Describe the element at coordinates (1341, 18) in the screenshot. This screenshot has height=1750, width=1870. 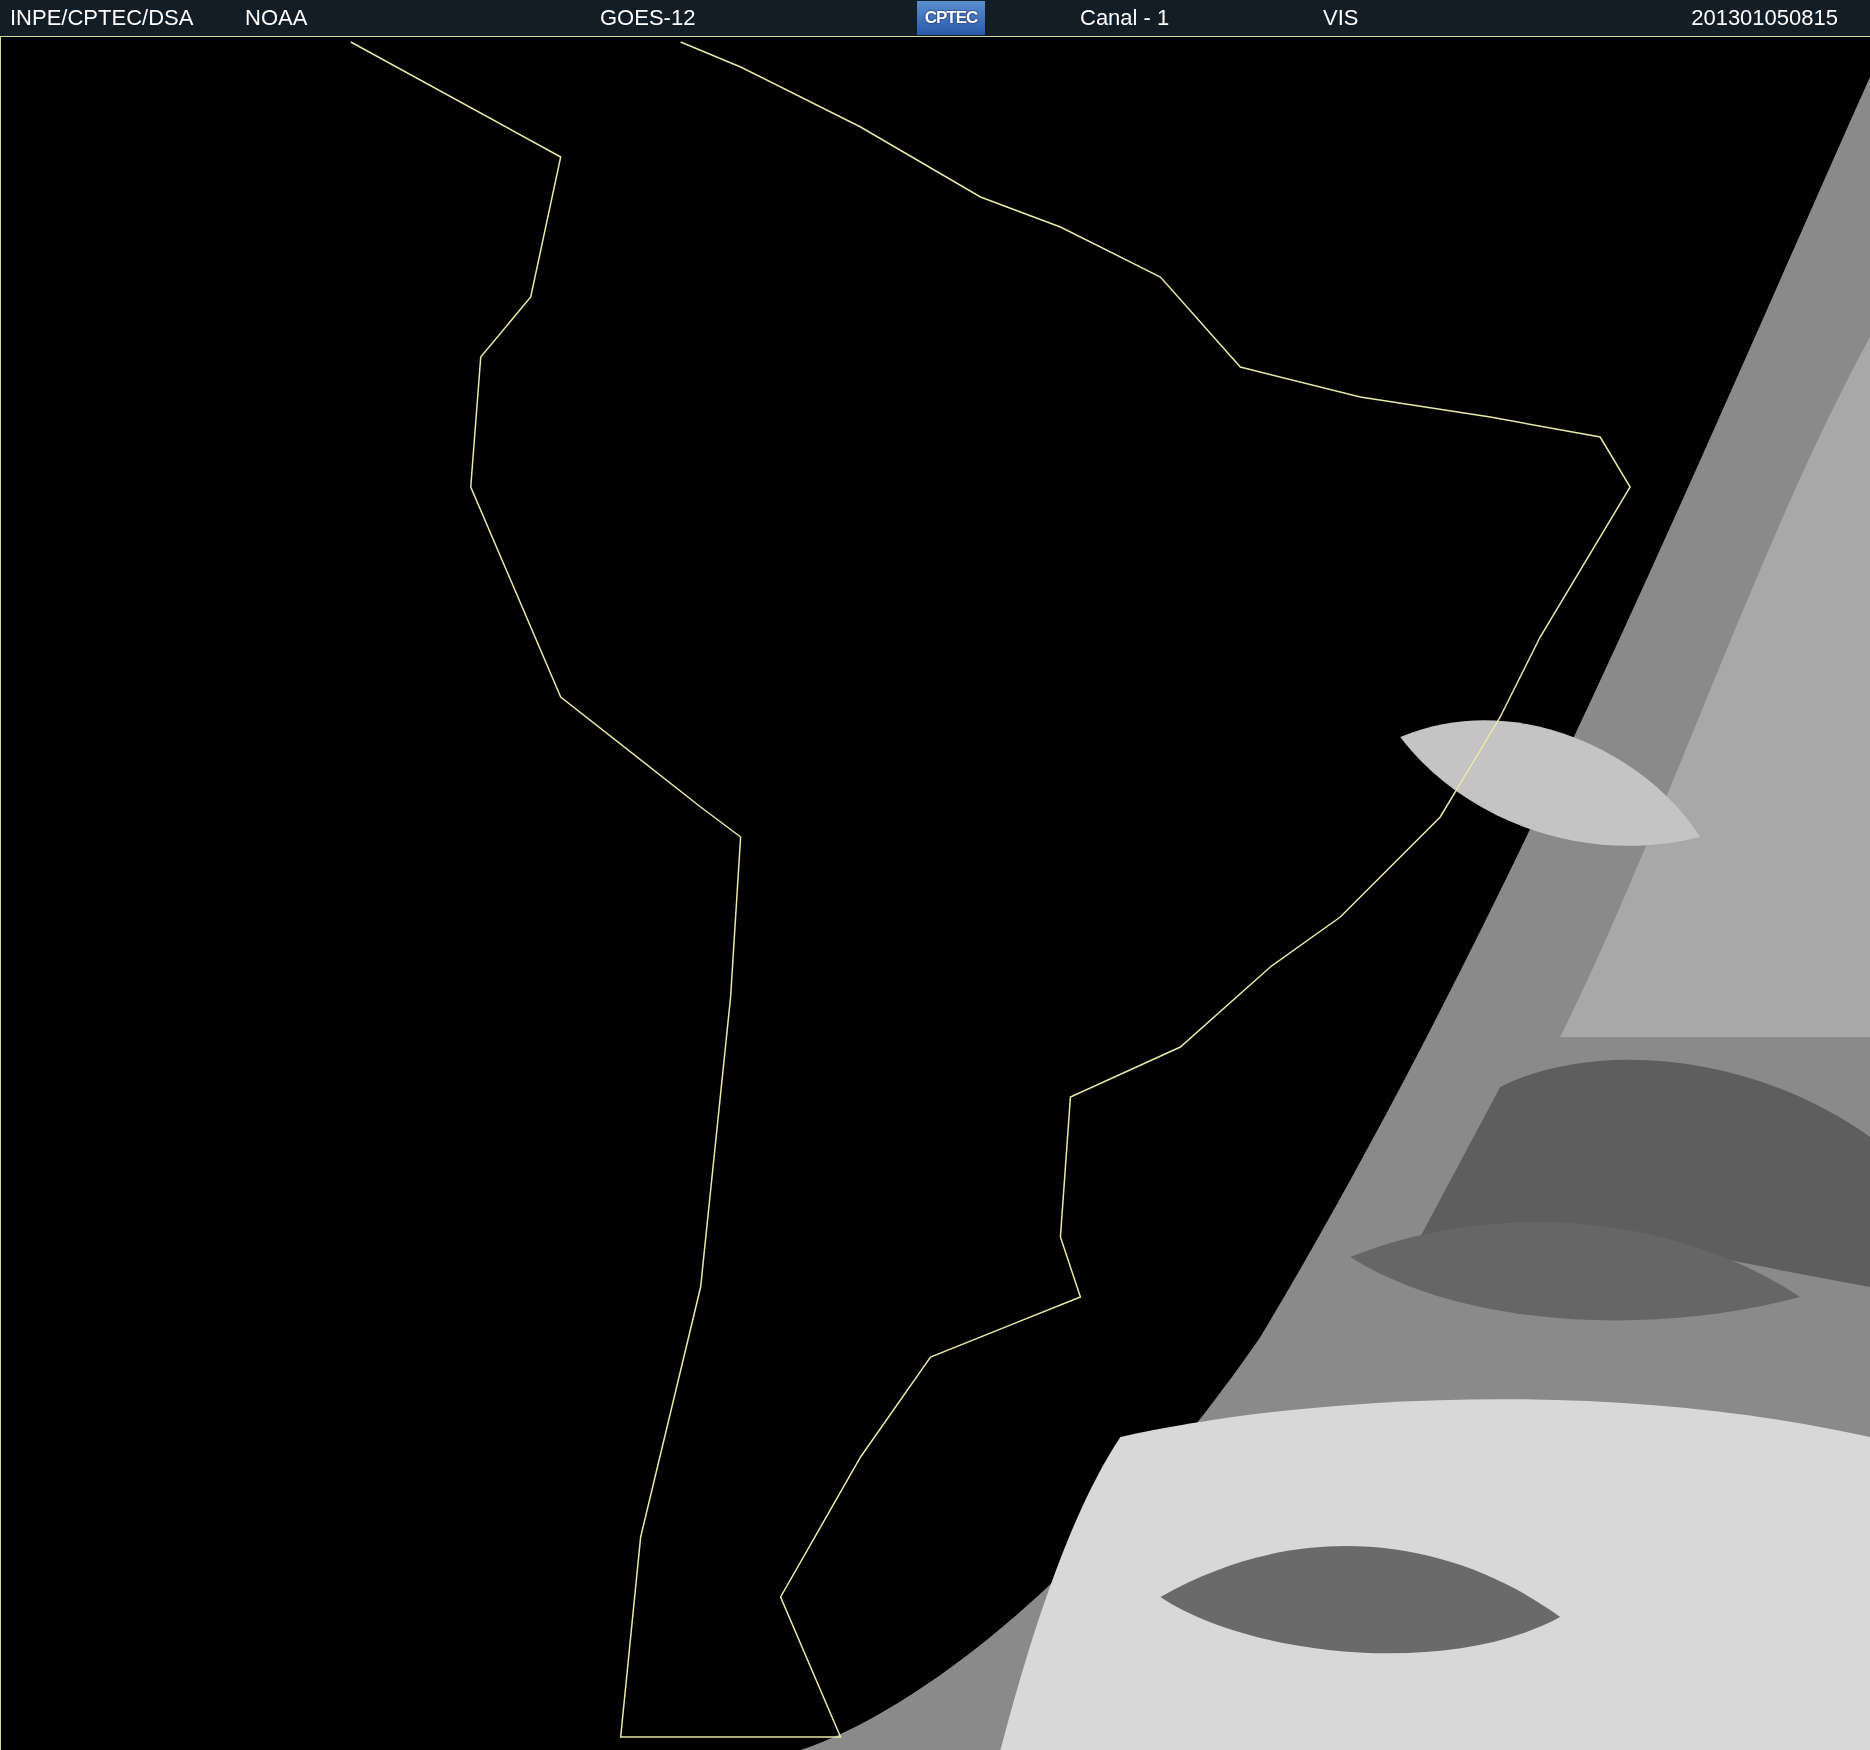
I see `band-label: VIS` at that location.